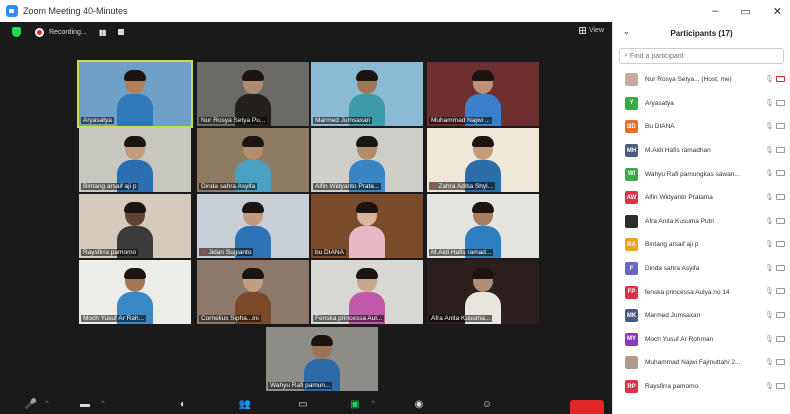  I want to click on avatar: WI, so click(631, 174).